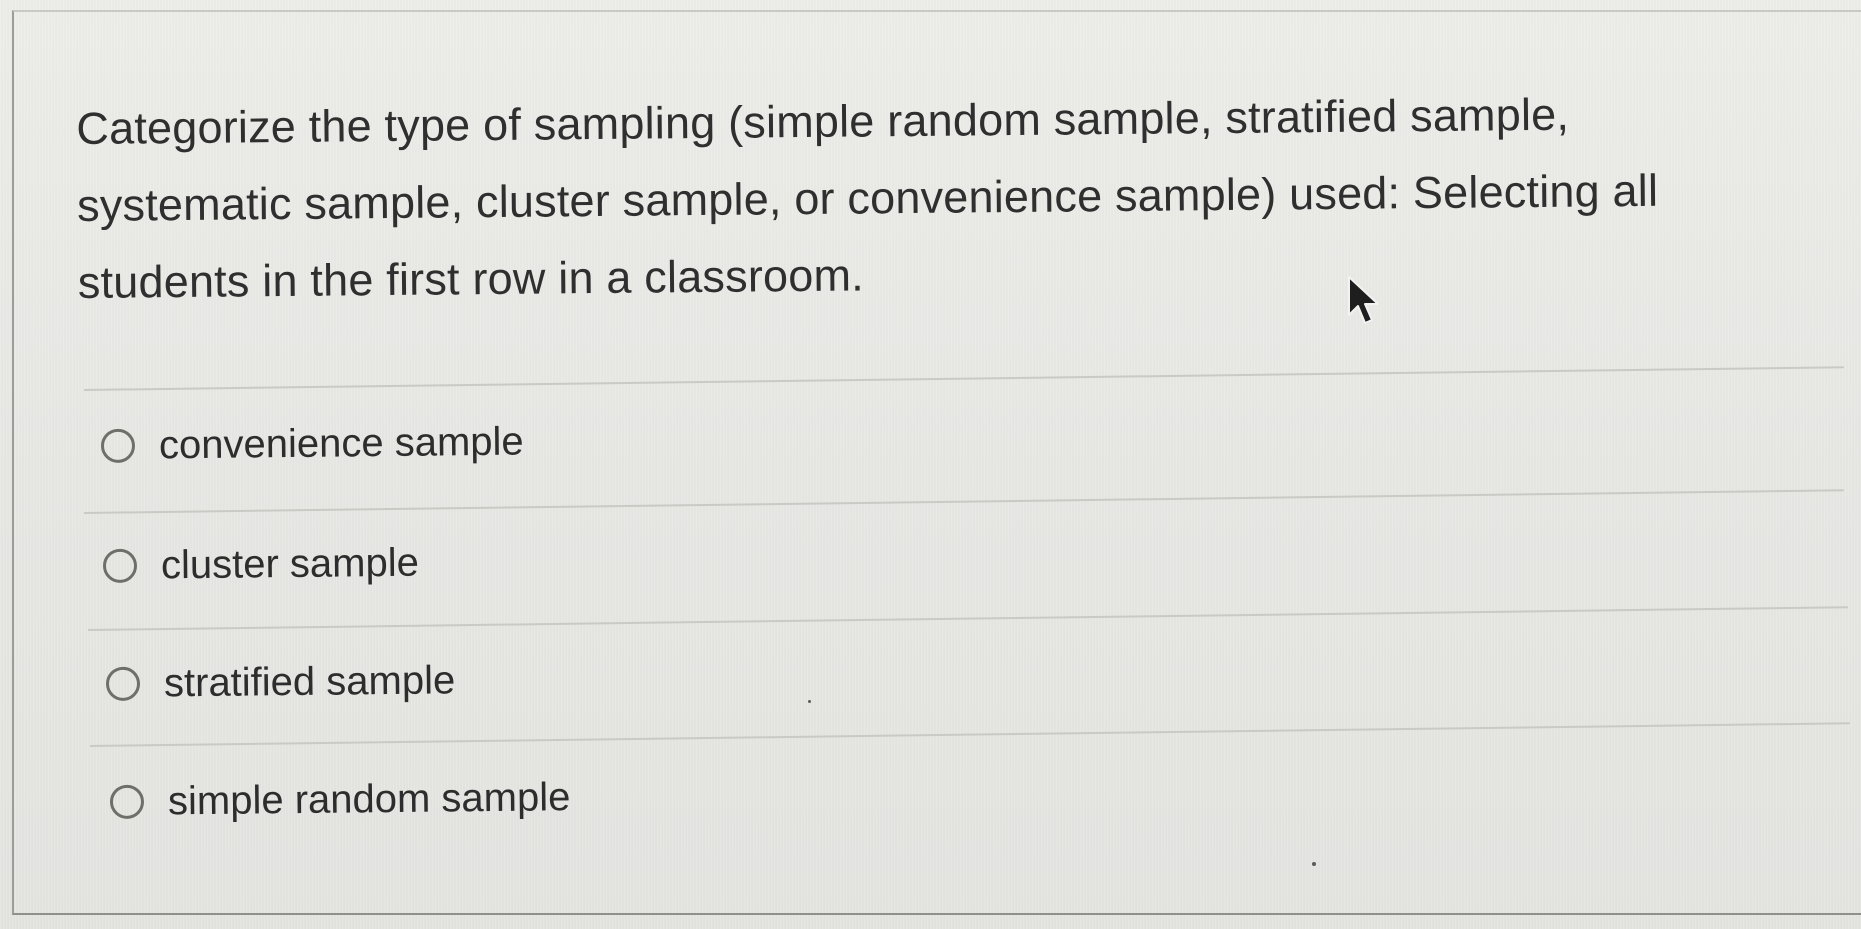  I want to click on option-label: cluster sample, so click(290, 564).